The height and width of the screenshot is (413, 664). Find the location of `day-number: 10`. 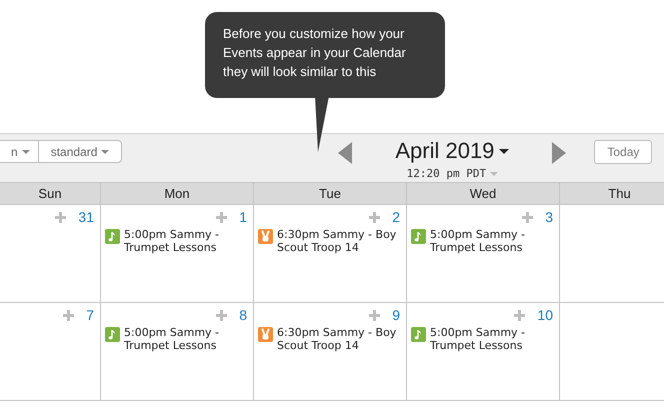

day-number: 10 is located at coordinates (545, 315).